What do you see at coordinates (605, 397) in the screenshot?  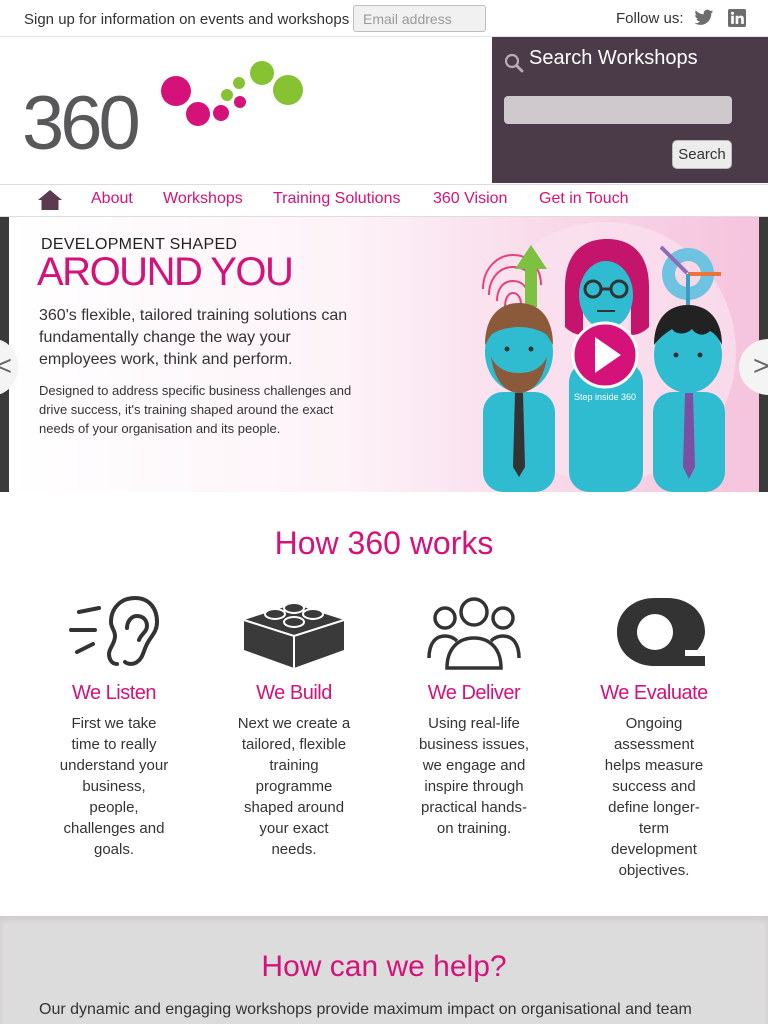 I see `video-caption: Step inside 360` at bounding box center [605, 397].